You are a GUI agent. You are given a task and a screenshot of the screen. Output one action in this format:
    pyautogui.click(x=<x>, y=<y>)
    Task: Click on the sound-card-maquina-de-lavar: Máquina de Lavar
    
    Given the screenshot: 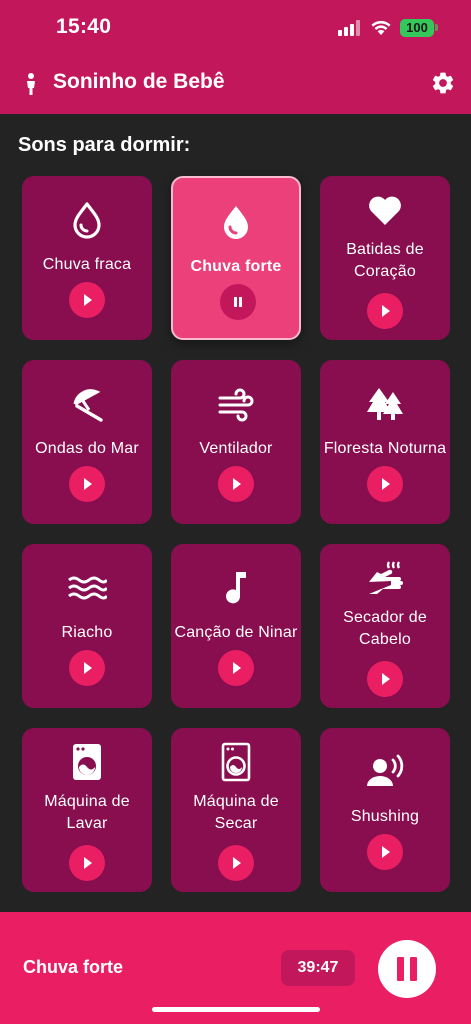 What is the action you would take?
    pyautogui.click(x=87, y=810)
    